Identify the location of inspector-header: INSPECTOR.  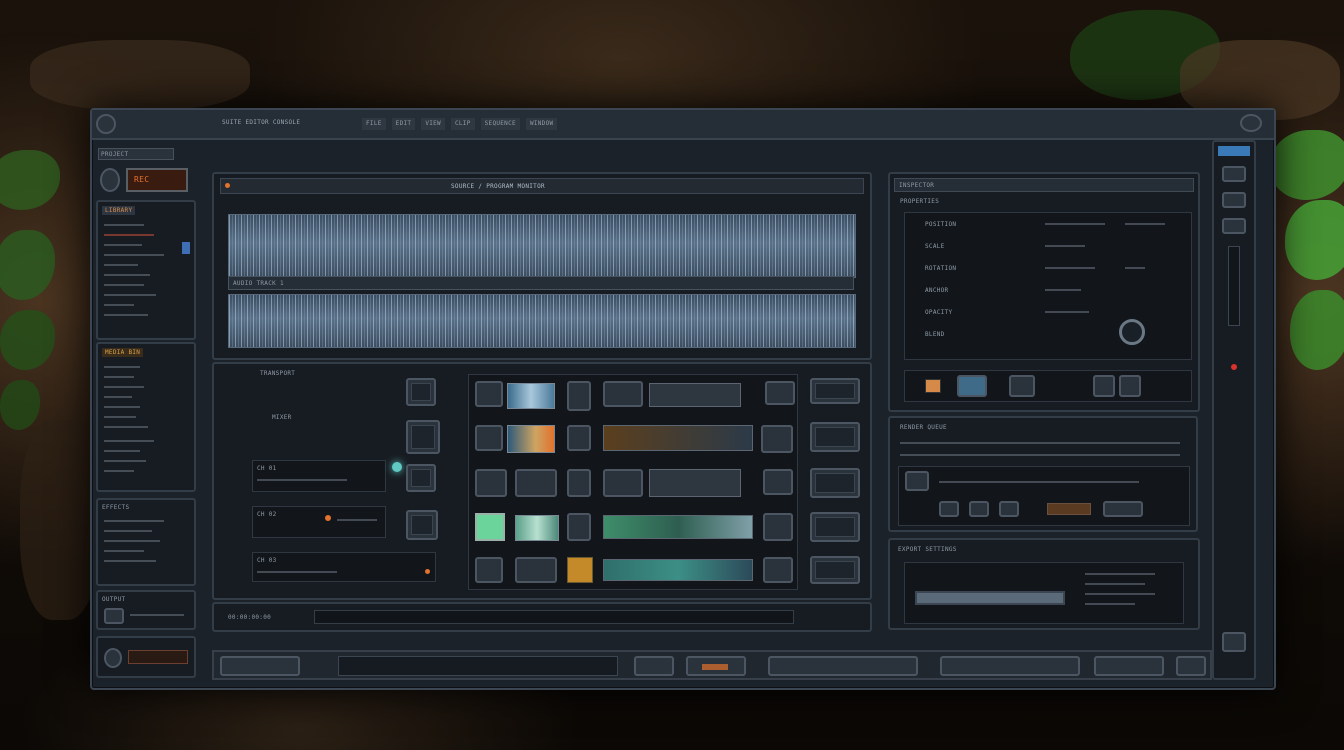
(1044, 185).